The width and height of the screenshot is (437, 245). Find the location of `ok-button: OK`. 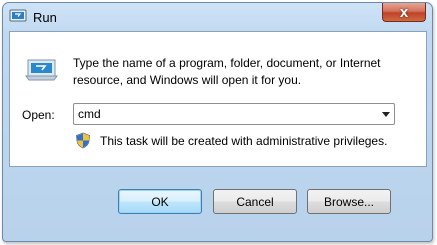

ok-button: OK is located at coordinates (160, 201).